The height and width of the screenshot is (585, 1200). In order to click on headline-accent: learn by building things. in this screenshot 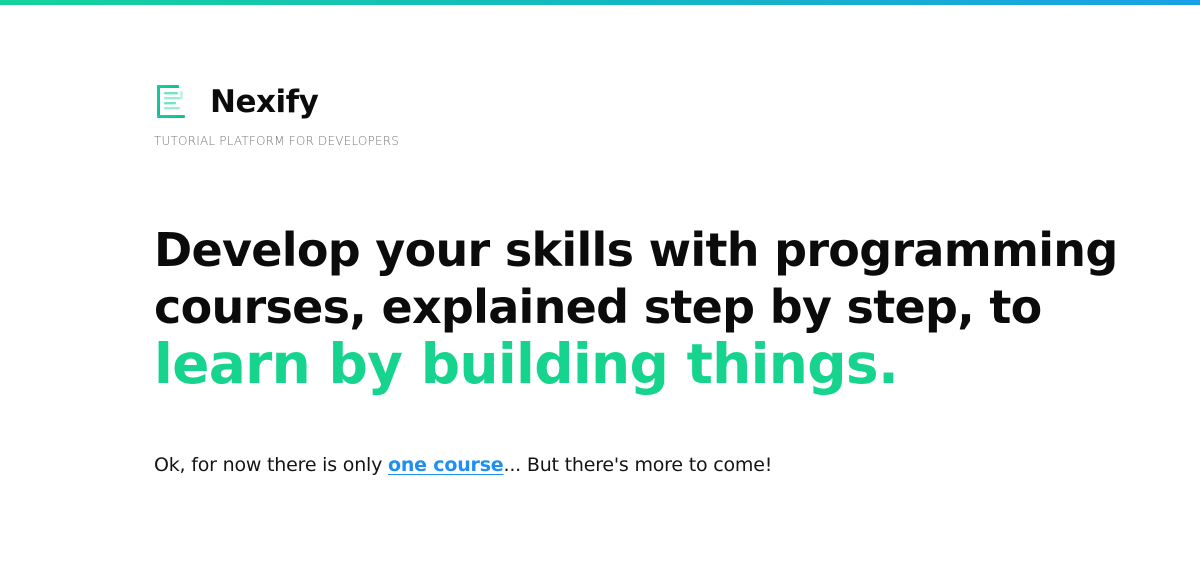, I will do `click(526, 364)`.